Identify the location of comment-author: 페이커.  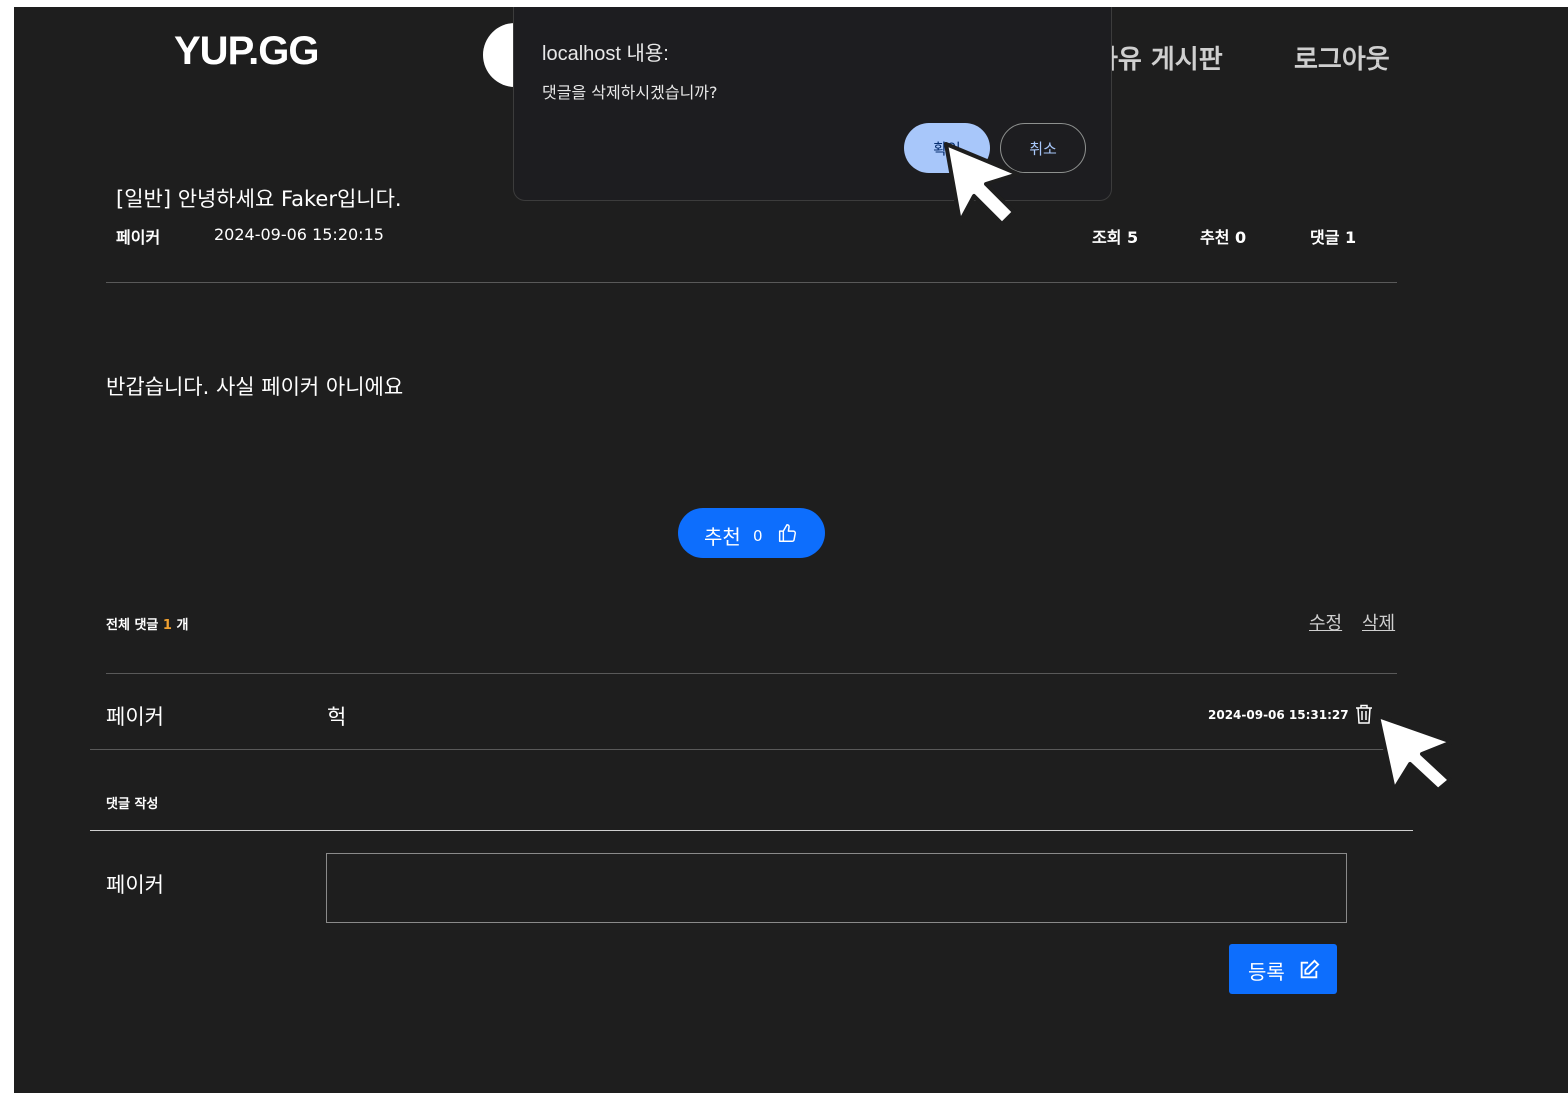
(135, 717).